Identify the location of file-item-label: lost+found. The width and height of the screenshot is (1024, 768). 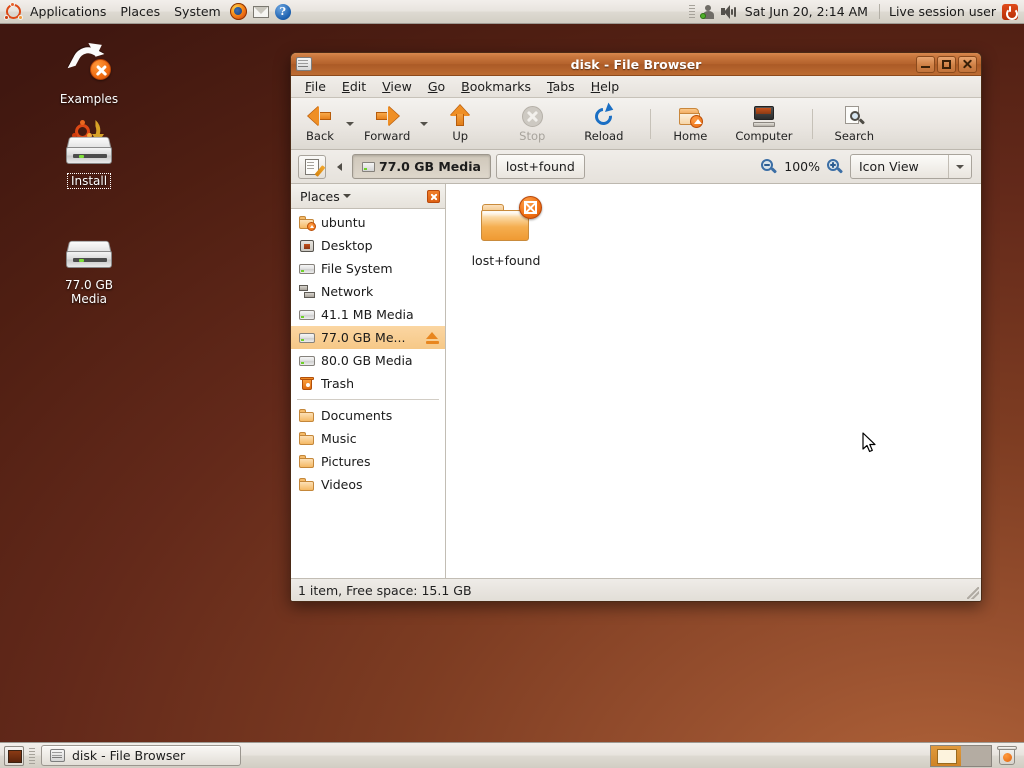
(506, 260).